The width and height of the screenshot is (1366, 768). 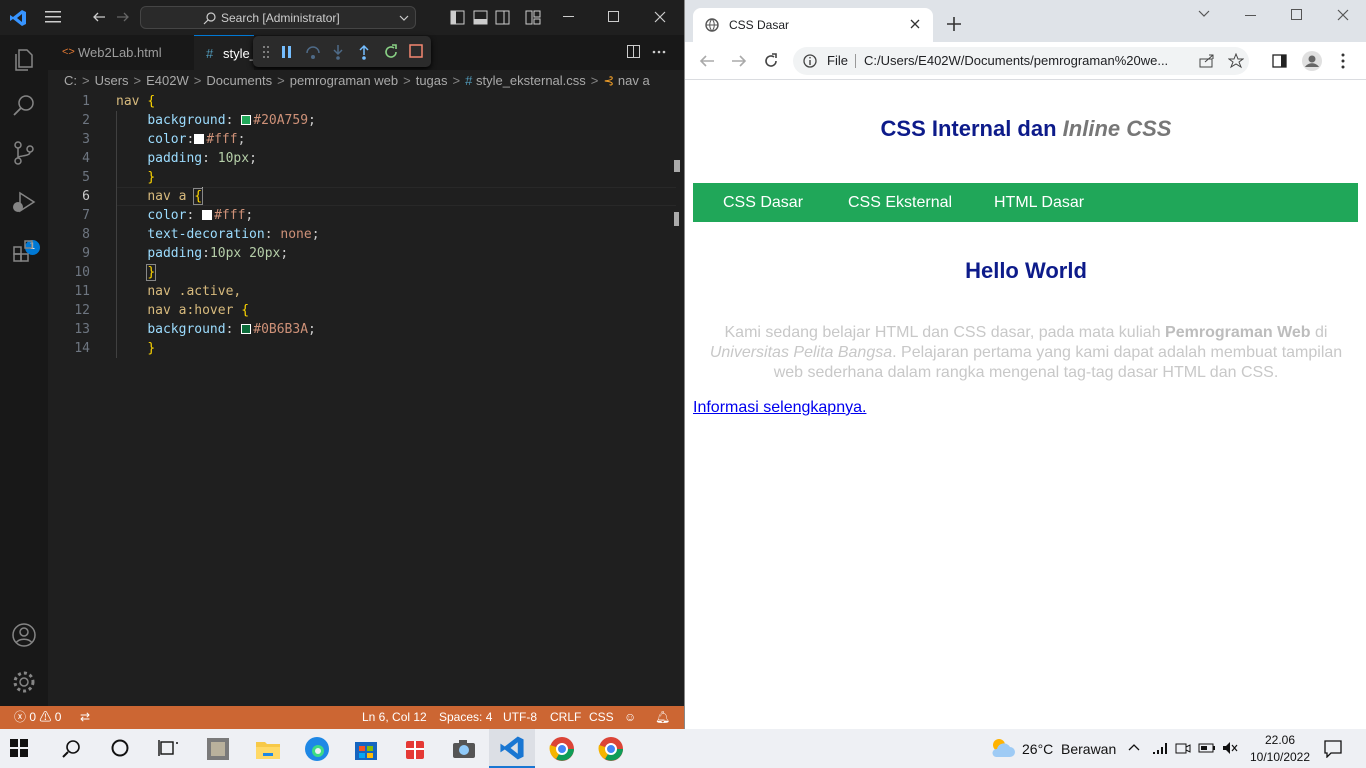 What do you see at coordinates (662, 717) in the screenshot?
I see `notifications-bell-icon: 🔔︎` at bounding box center [662, 717].